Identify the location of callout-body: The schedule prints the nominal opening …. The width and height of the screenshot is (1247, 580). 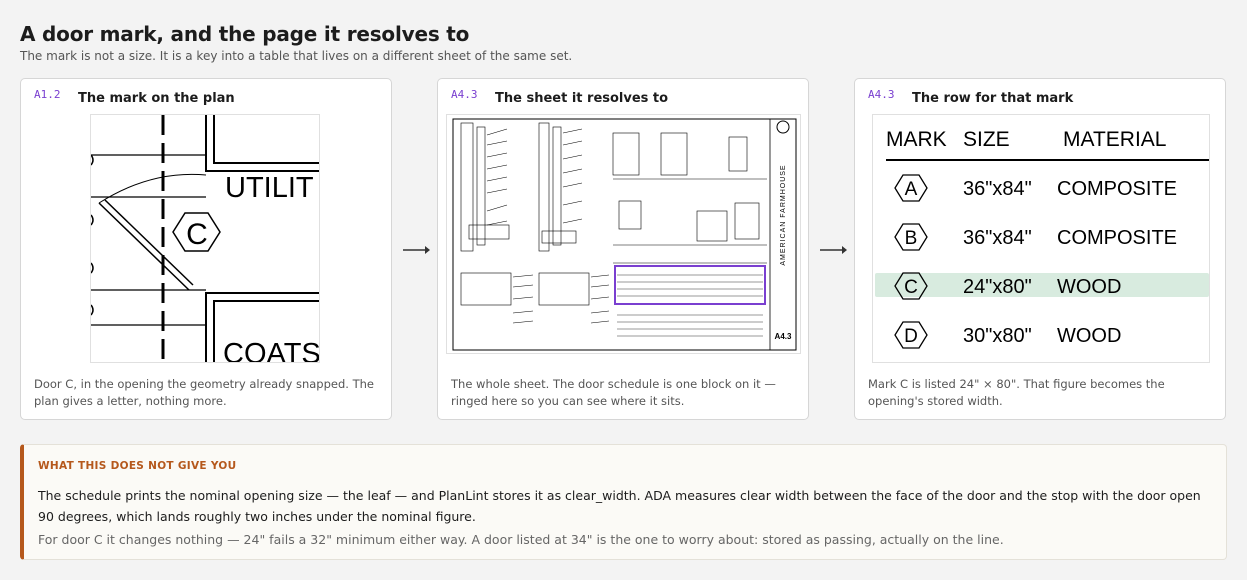
(619, 506).